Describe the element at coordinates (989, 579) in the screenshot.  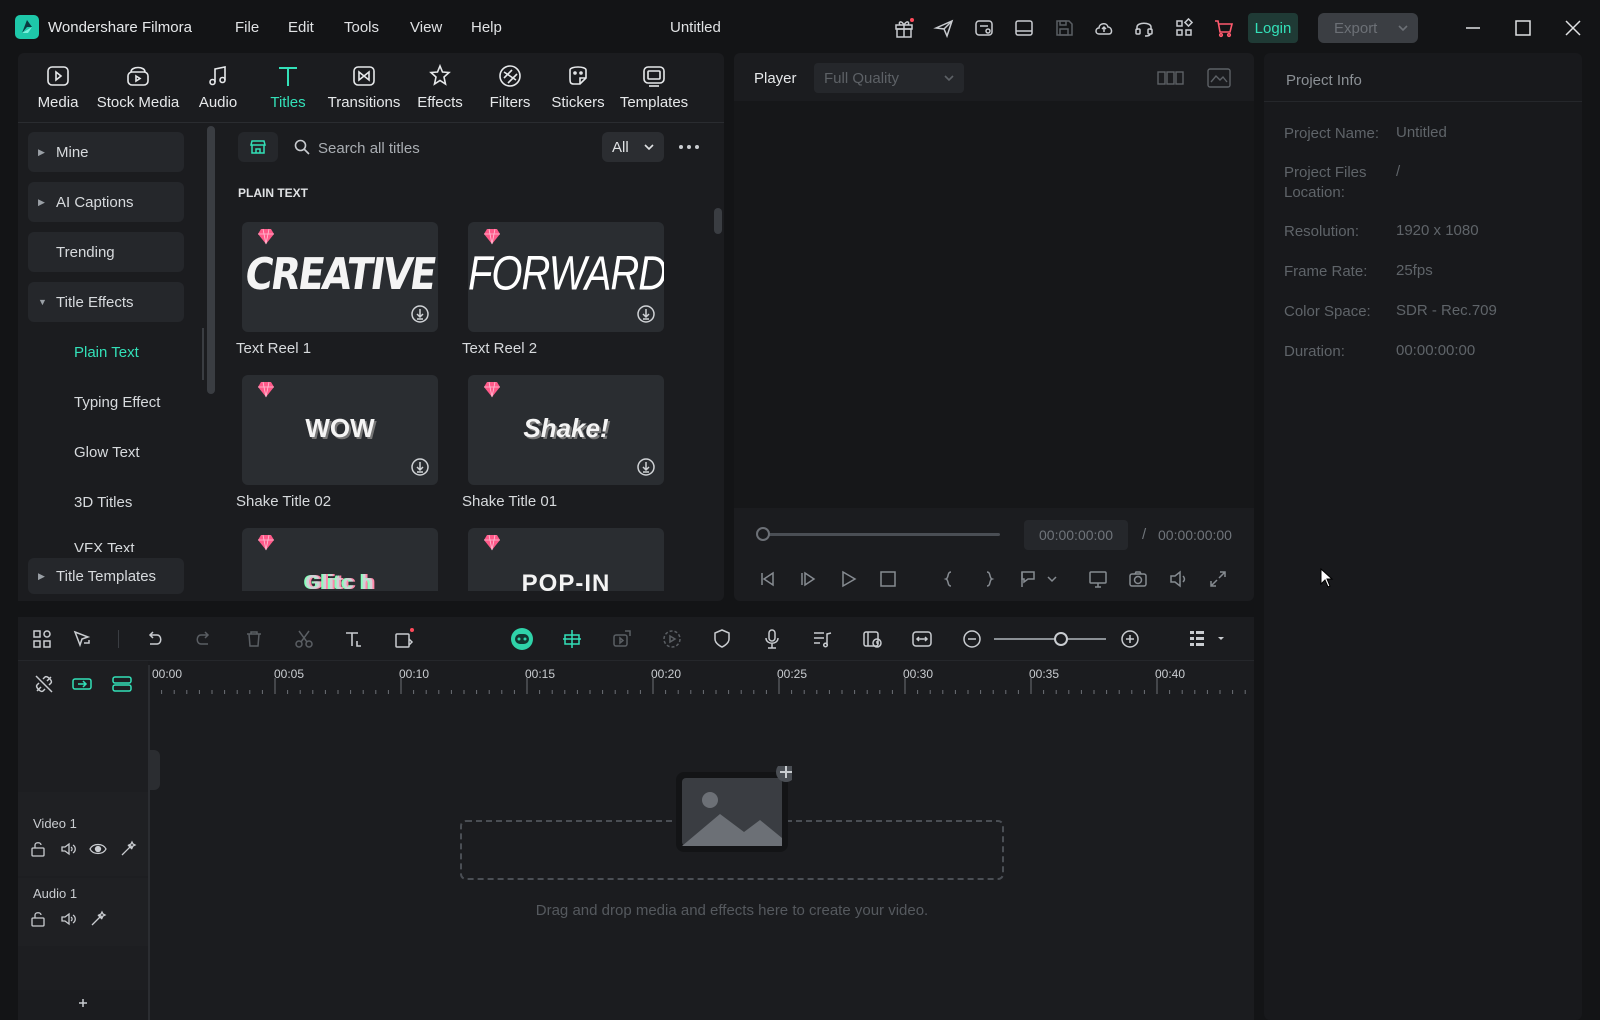
I see `mark-out-icon` at that location.